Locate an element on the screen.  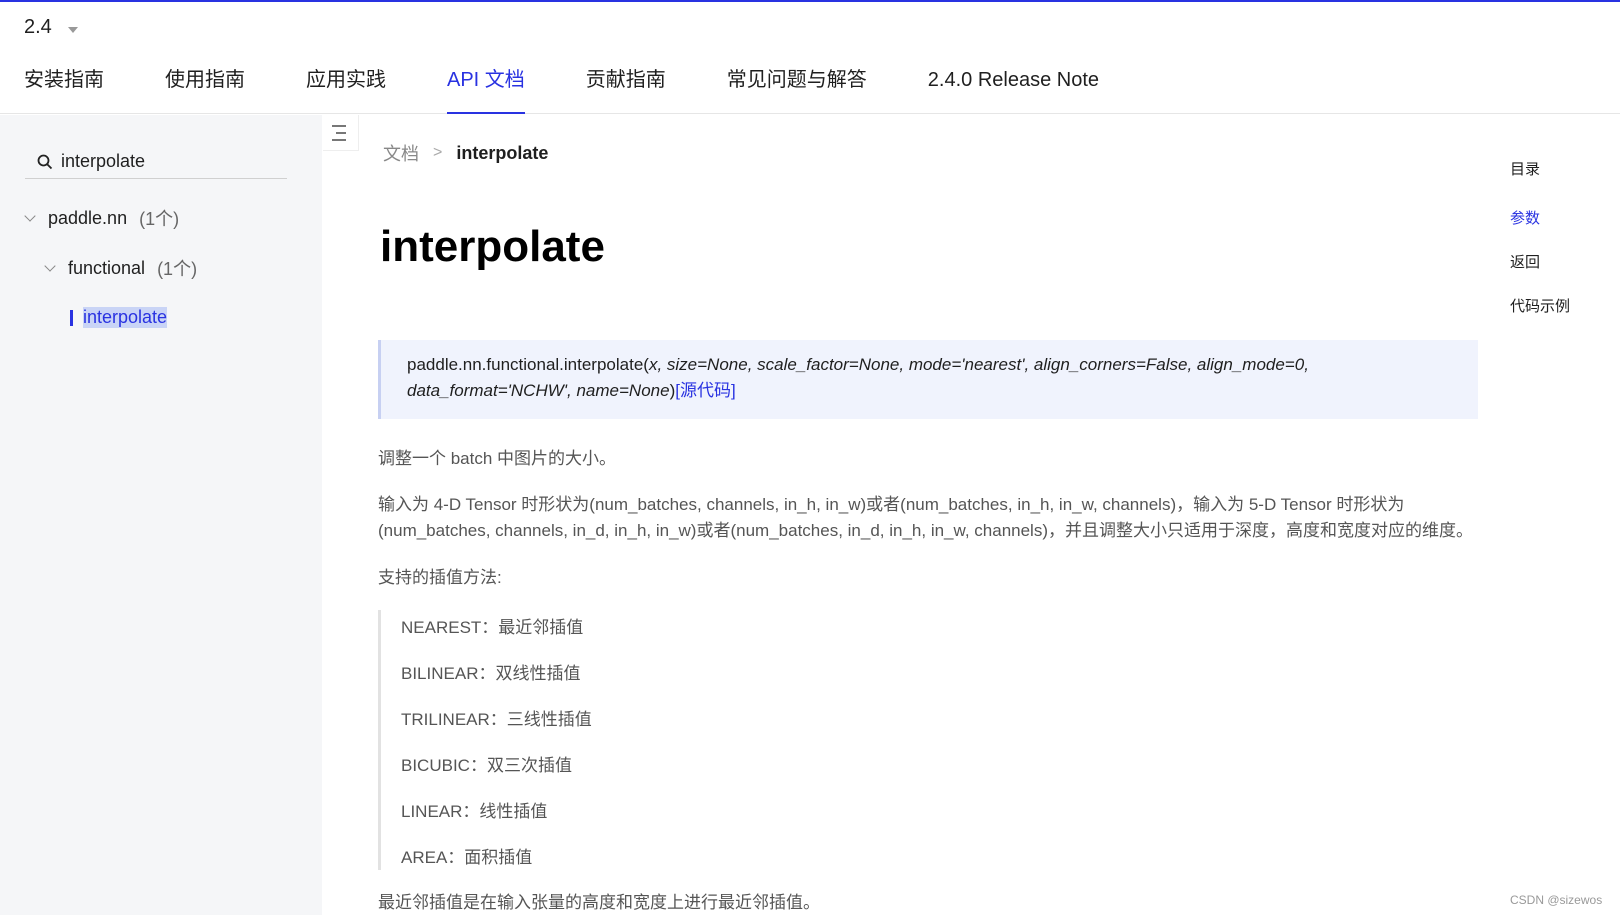
nav-item-faq: 常见问题与解答 is located at coordinates (797, 83).